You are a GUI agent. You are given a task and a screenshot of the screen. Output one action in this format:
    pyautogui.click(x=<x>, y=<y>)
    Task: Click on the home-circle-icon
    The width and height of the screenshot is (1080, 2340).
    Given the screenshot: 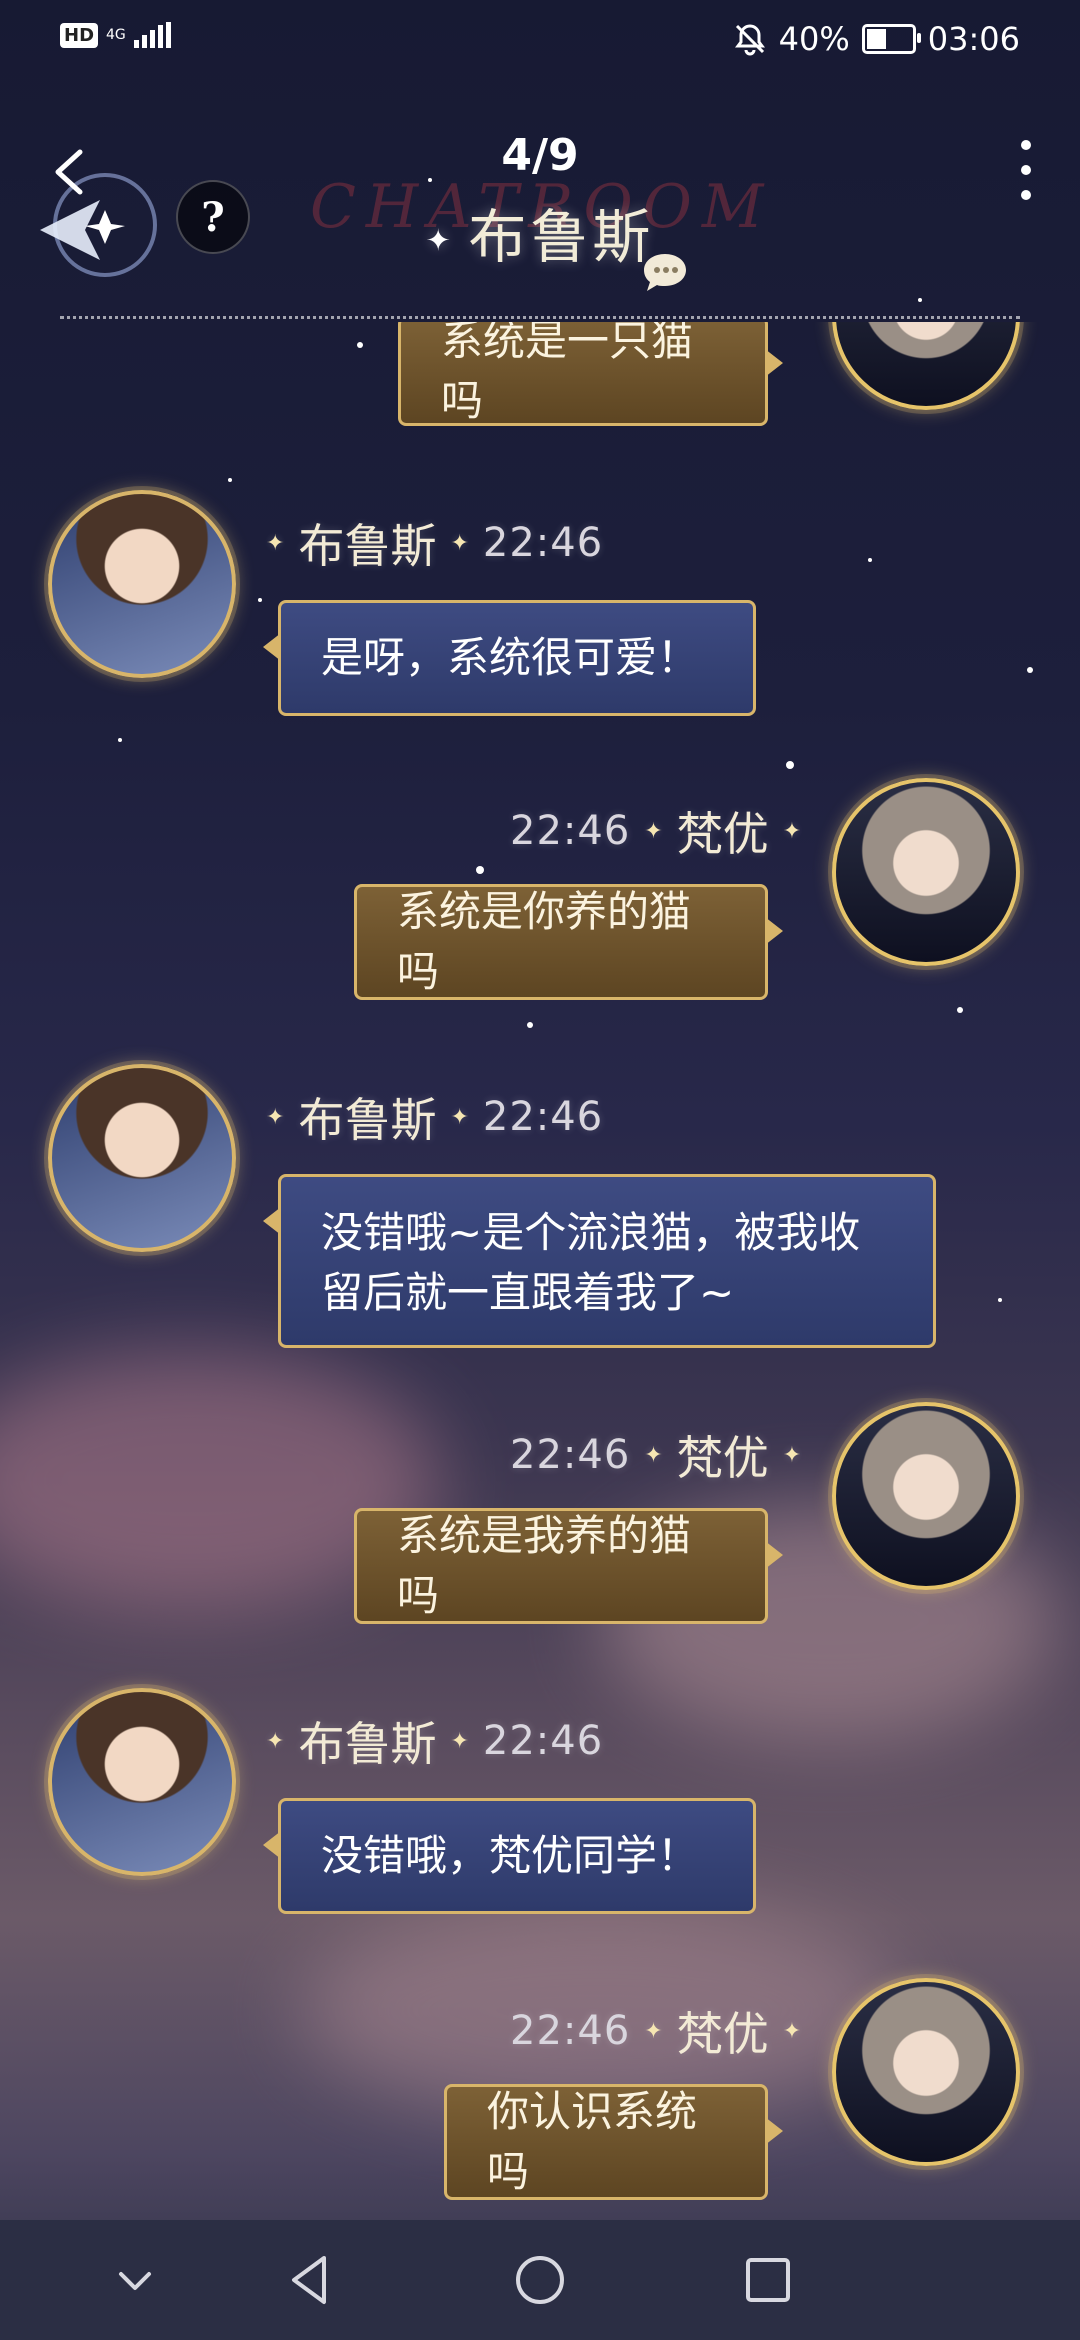 What is the action you would take?
    pyautogui.click(x=540, y=2280)
    